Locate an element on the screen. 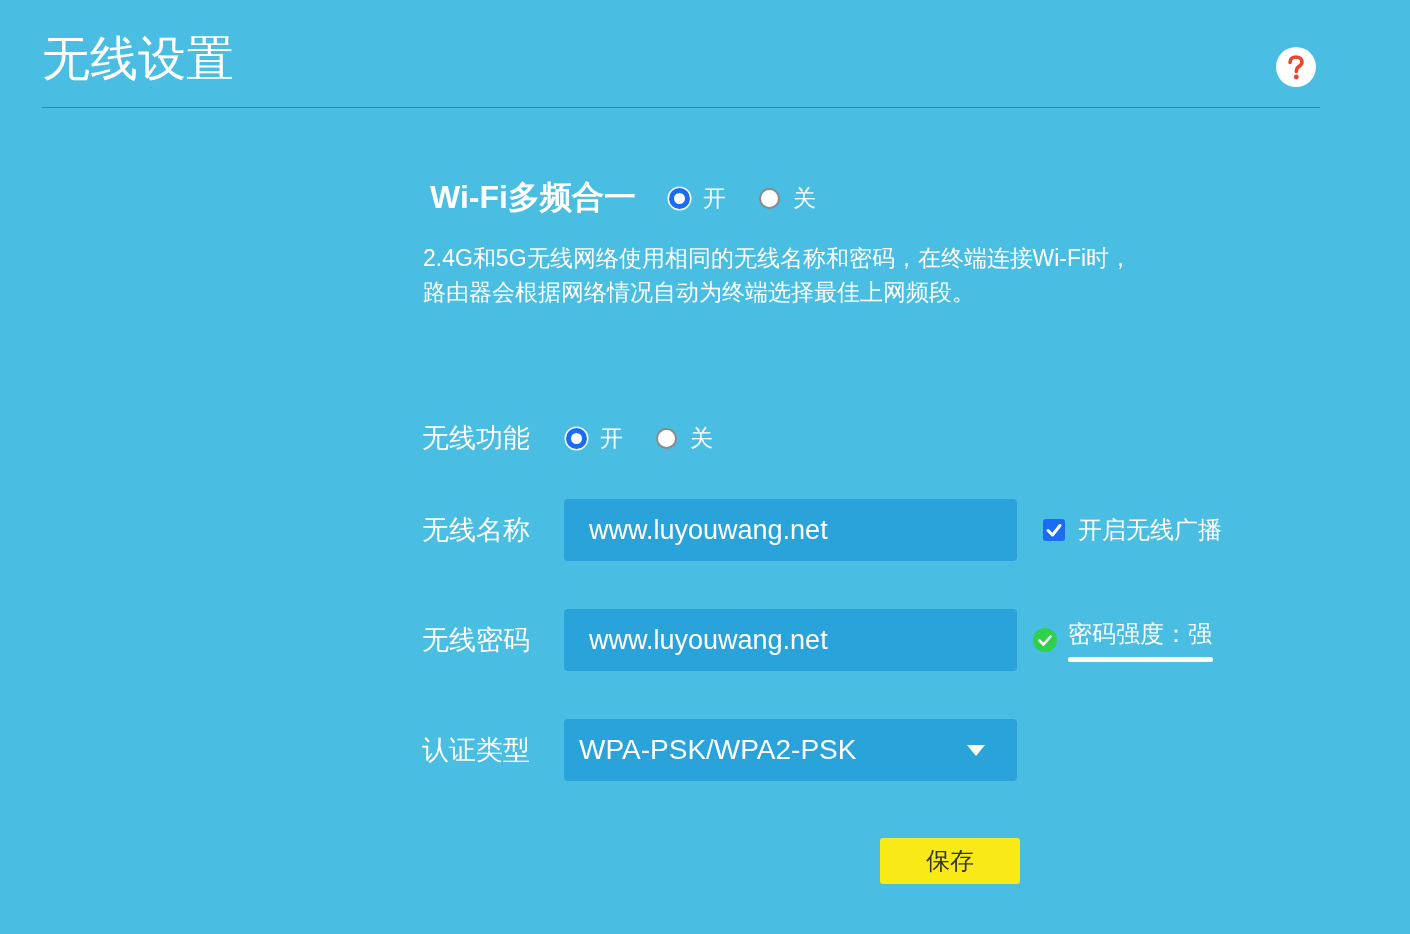 This screenshot has height=934, width=1410. checkbox is located at coordinates (1054, 530).